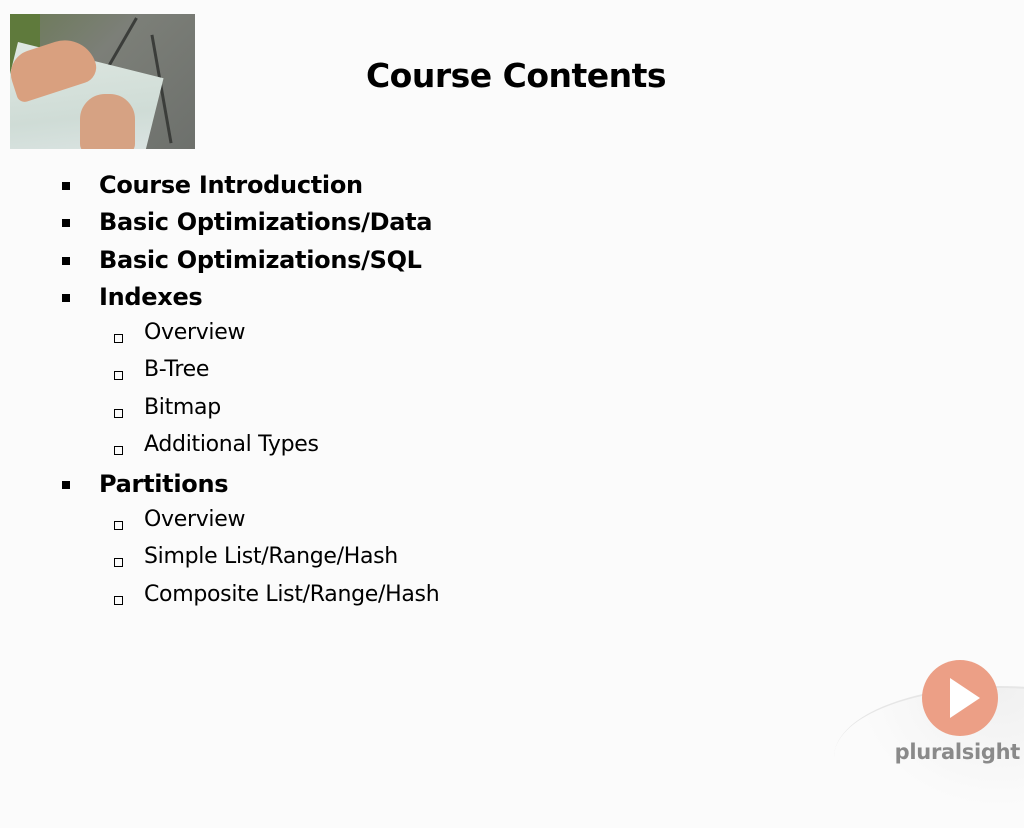 This screenshot has width=1024, height=828. Describe the element at coordinates (266, 222) in the screenshot. I see `outline-item: Basic Optimizations/Data` at that location.